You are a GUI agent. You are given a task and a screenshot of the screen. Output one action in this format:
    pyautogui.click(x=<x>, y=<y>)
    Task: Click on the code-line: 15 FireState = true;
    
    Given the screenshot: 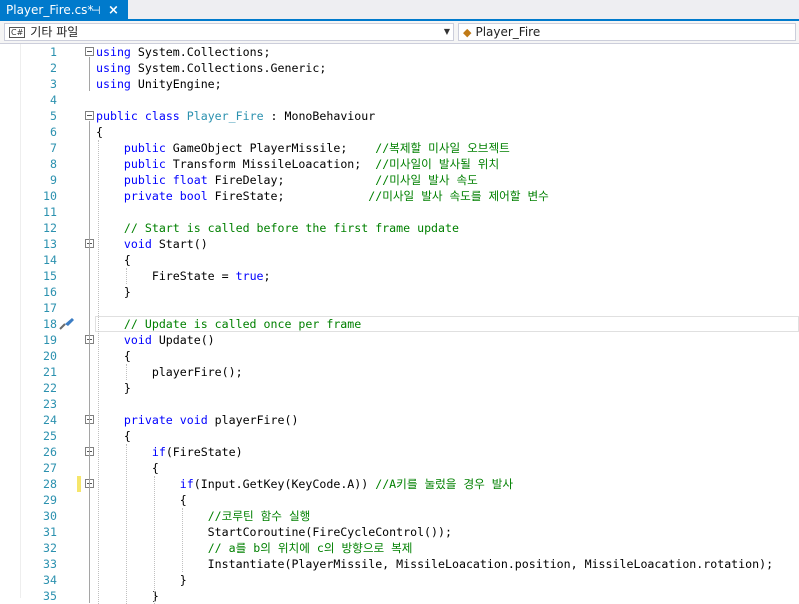 What is the action you would take?
    pyautogui.click(x=399, y=276)
    